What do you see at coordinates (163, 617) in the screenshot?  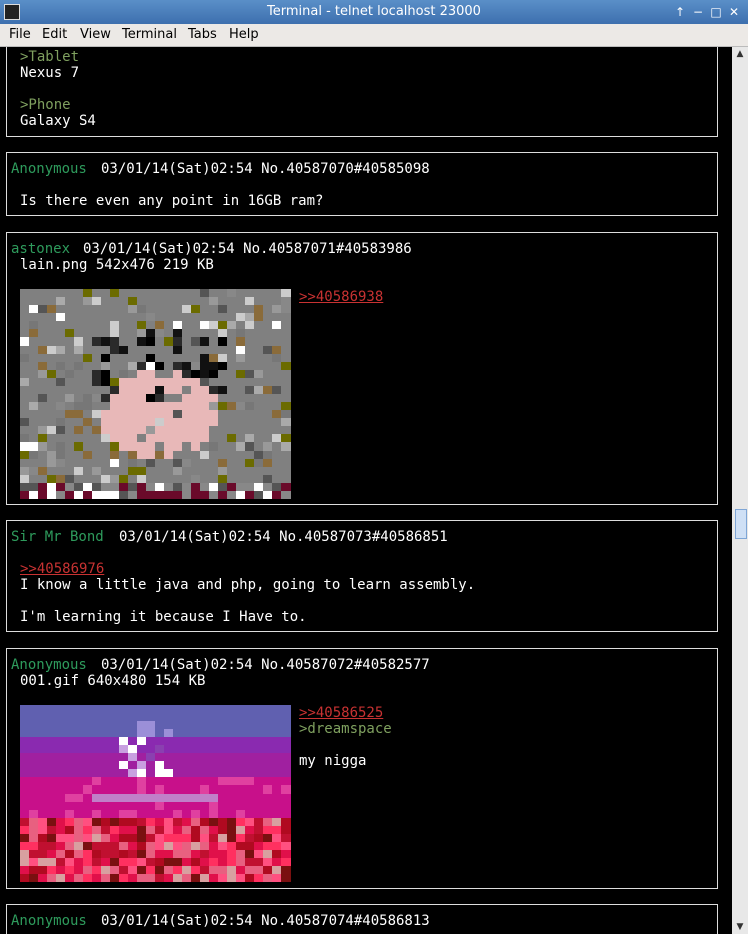 I see `post-text: I'm learning it because I Have to.` at bounding box center [163, 617].